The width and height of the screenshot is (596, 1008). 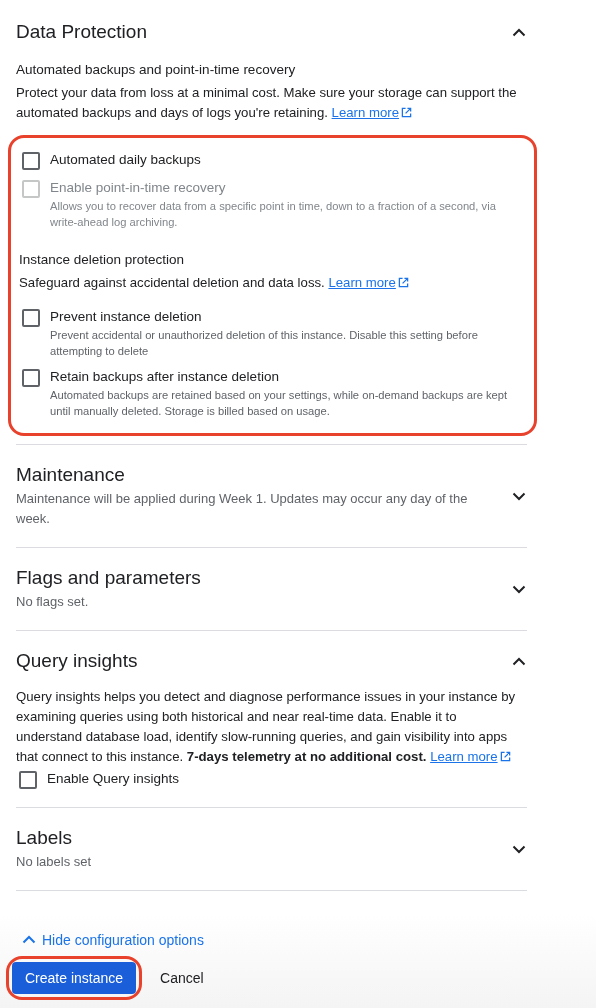 What do you see at coordinates (44, 838) in the screenshot?
I see `section-title: Labels` at bounding box center [44, 838].